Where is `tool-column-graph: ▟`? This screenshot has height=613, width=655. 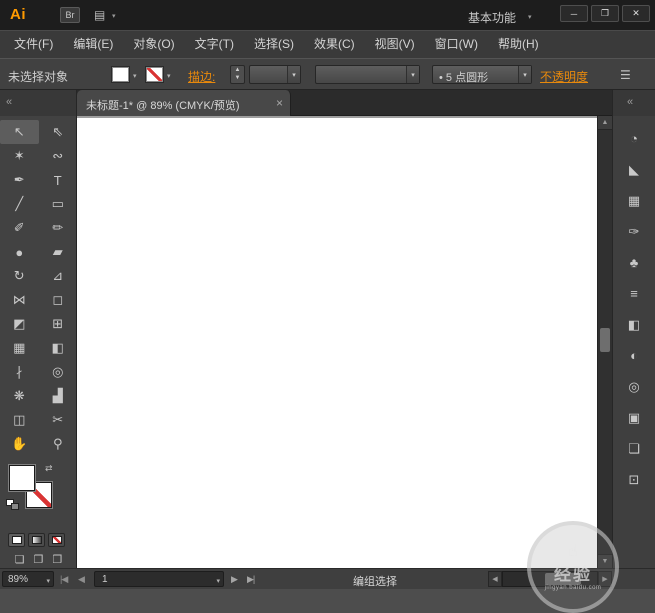 tool-column-graph: ▟ is located at coordinates (58, 396).